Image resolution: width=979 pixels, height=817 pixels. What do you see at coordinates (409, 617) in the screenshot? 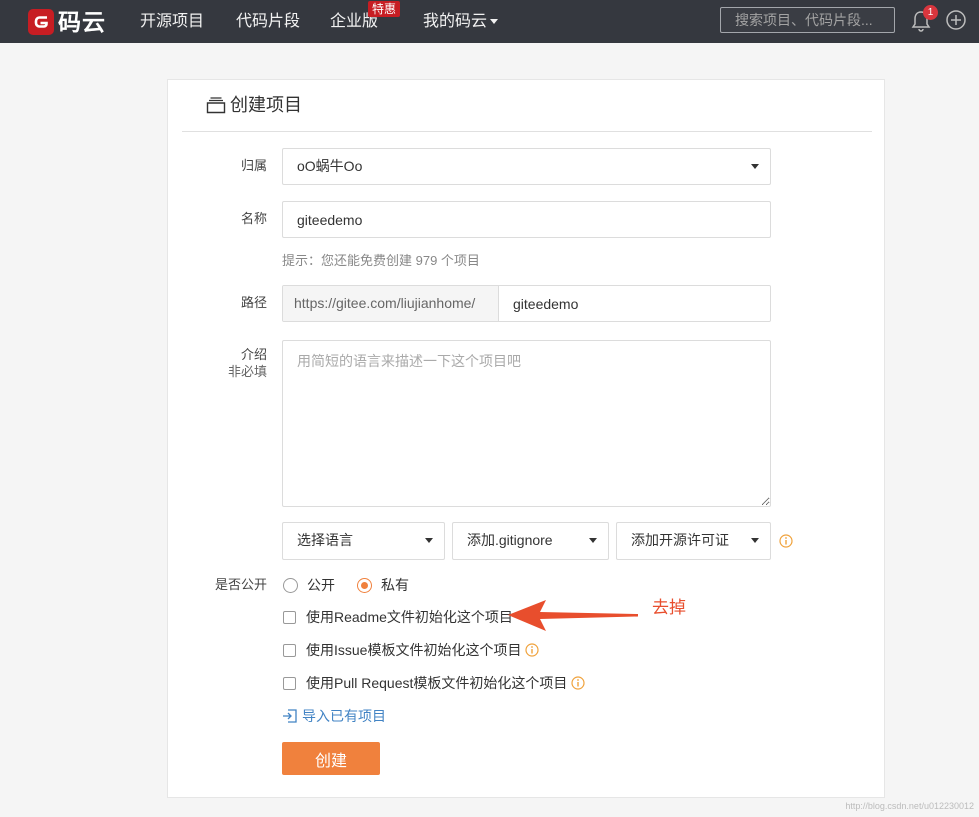
I see `readme-init-label: 使用Readme文件初始化这个项目` at bounding box center [409, 617].